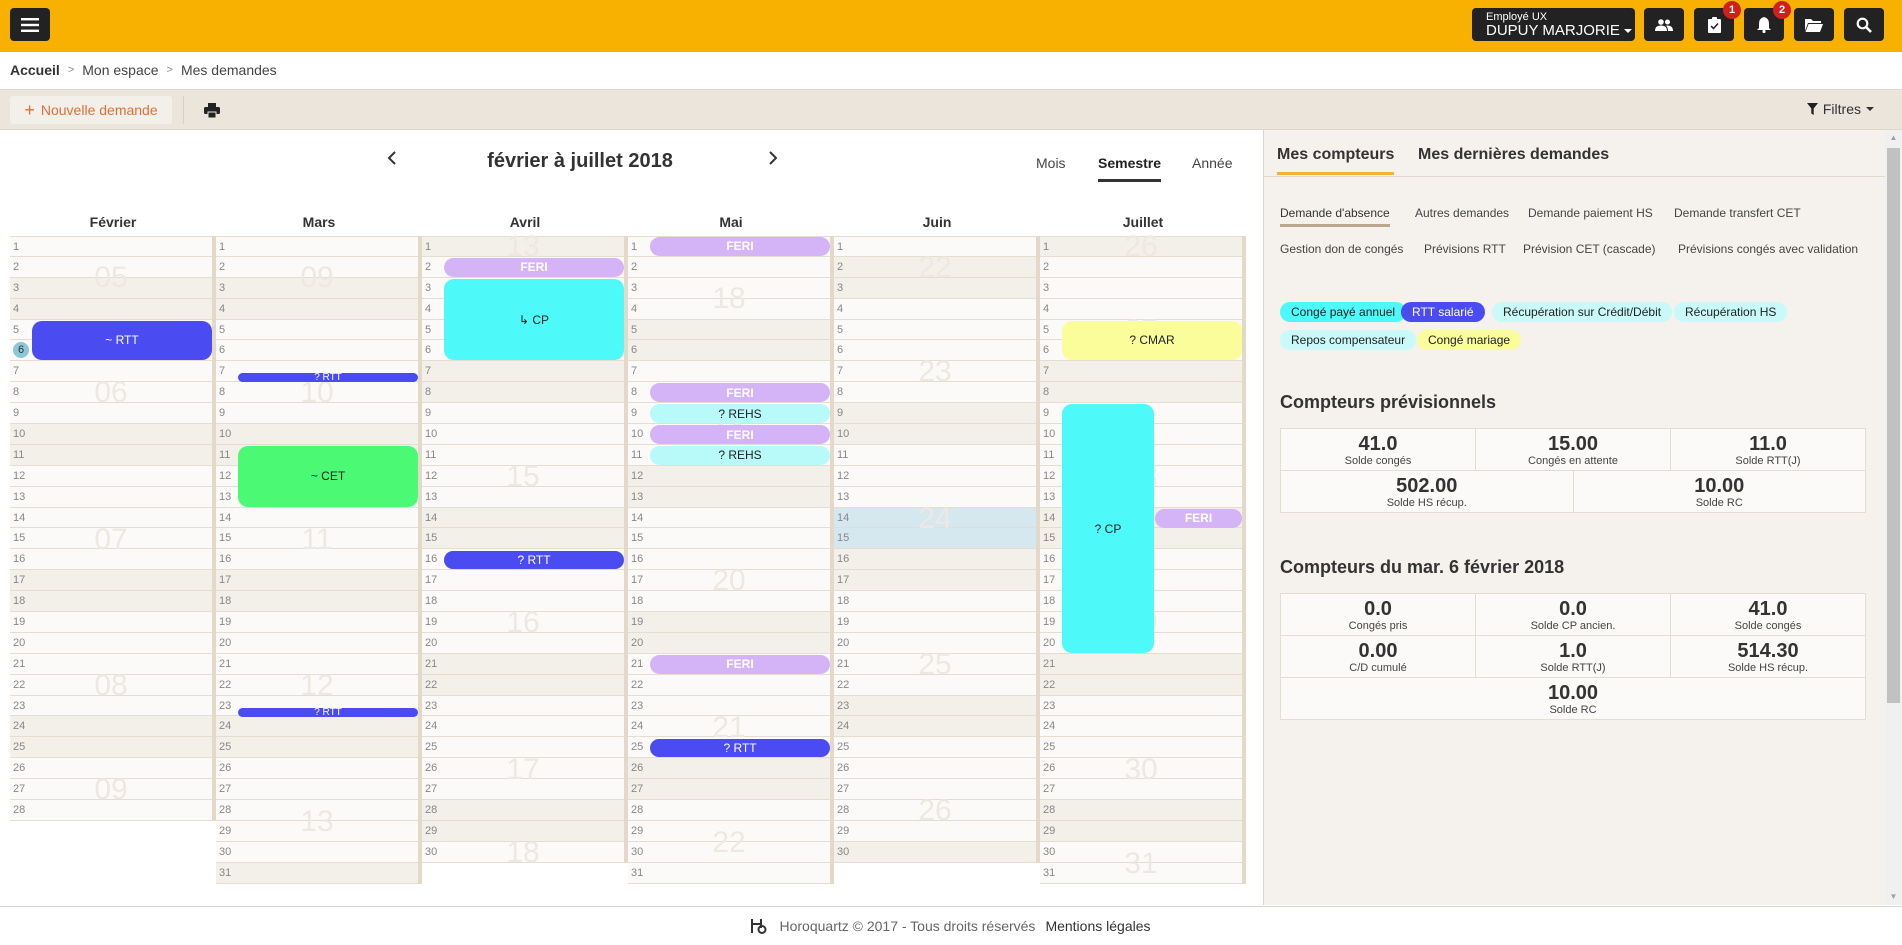  Describe the element at coordinates (30, 24) in the screenshot. I see `menu-button` at that location.